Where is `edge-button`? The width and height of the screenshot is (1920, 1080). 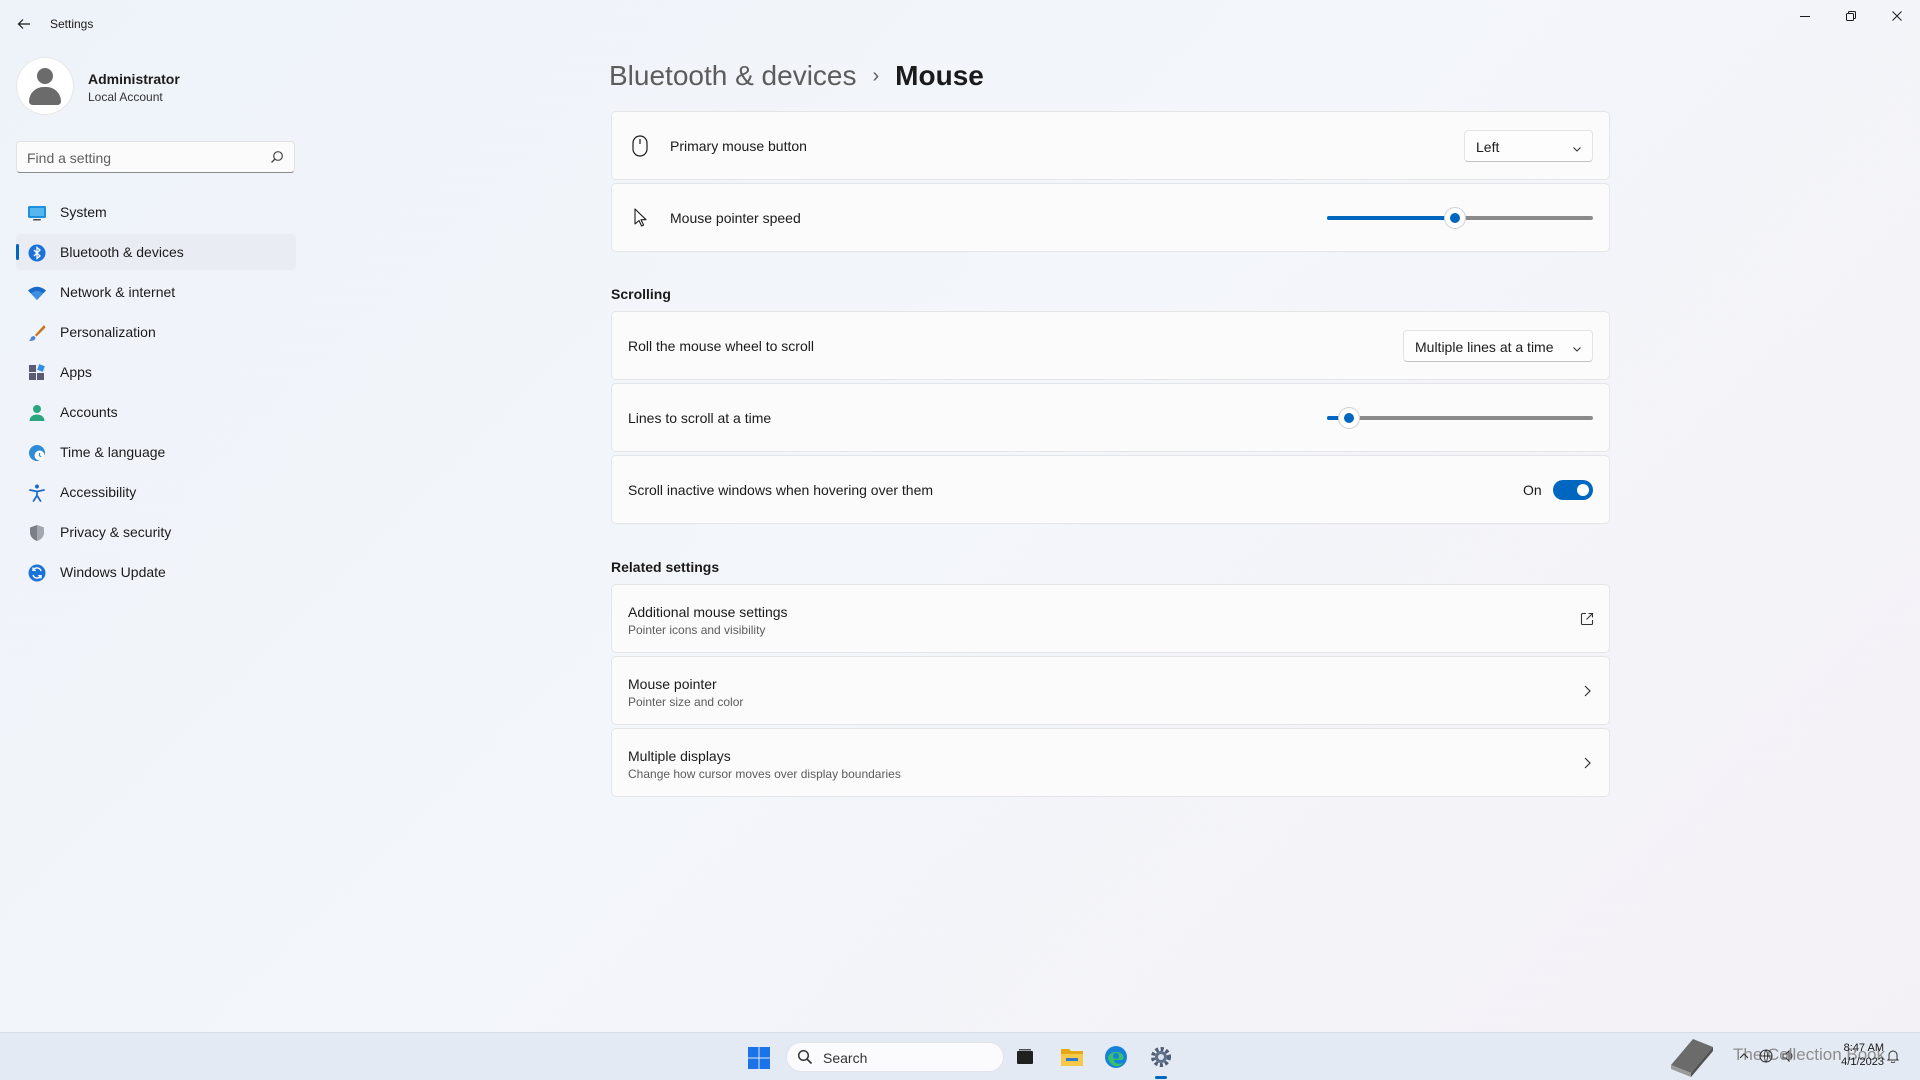 edge-button is located at coordinates (1116, 1057).